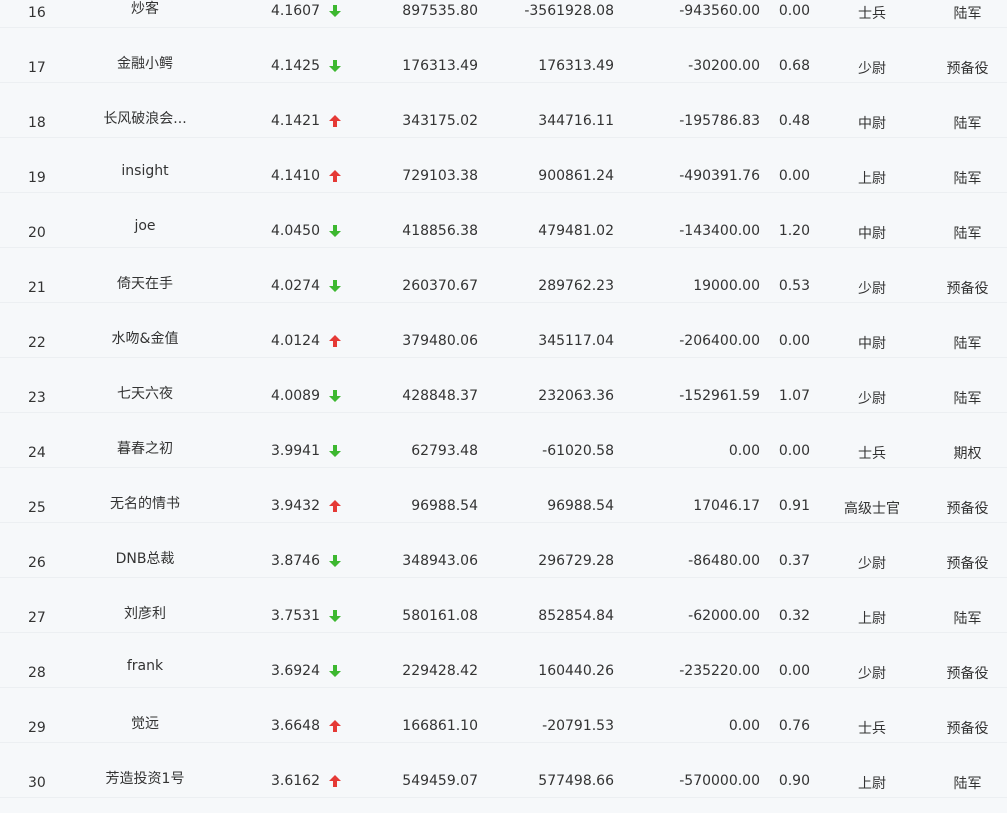  I want to click on value-col2: 344716.11, so click(576, 121).